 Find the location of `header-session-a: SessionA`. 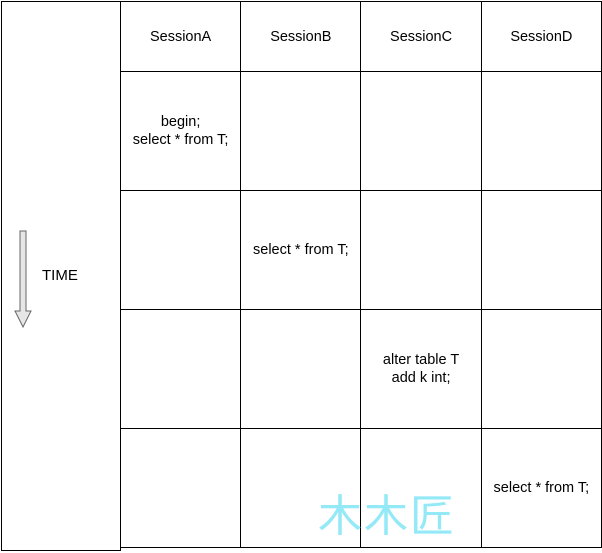

header-session-a: SessionA is located at coordinates (180, 36).